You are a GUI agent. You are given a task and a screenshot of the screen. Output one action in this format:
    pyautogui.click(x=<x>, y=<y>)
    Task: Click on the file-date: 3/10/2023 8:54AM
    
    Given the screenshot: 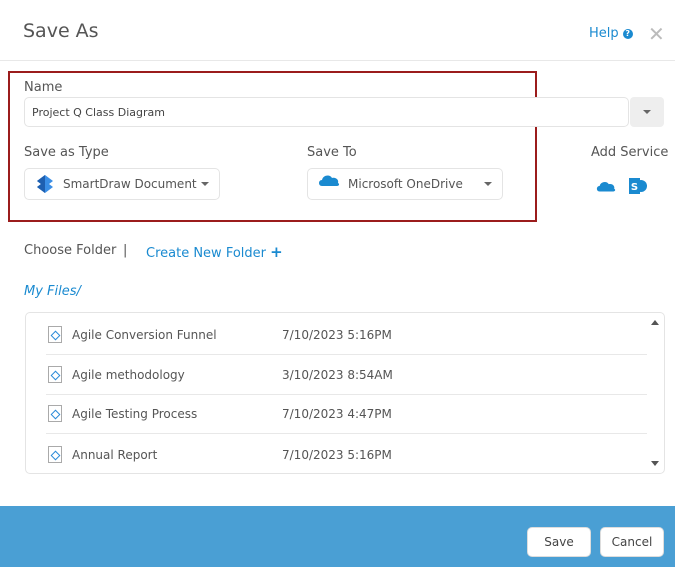 What is the action you would take?
    pyautogui.click(x=337, y=374)
    